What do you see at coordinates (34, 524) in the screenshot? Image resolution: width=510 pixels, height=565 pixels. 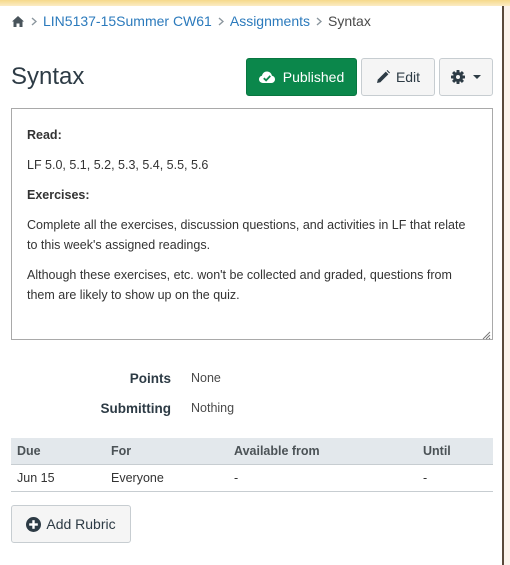 I see `plus-circle-icon` at bounding box center [34, 524].